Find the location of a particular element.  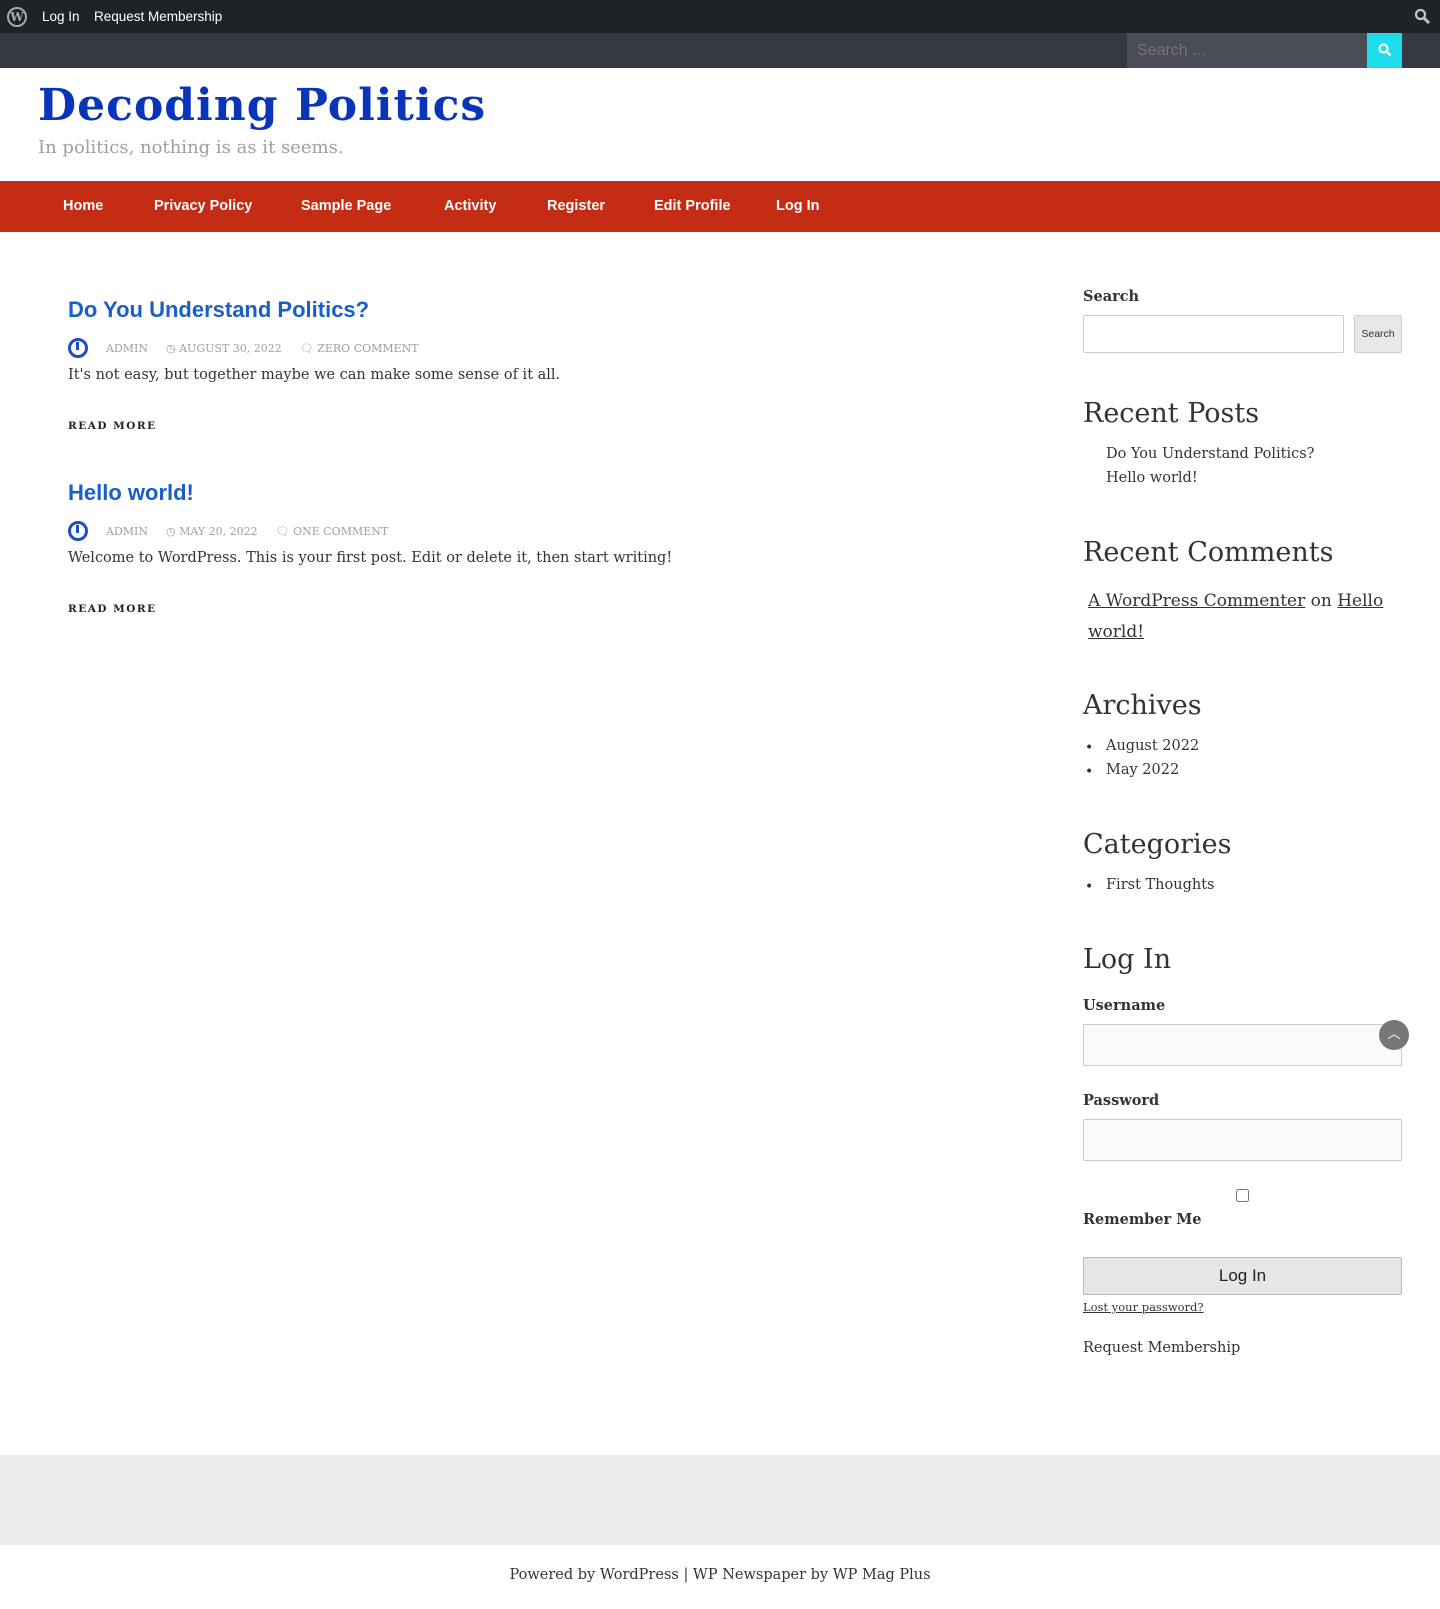

archives-heading: Archives is located at coordinates (1142, 705).